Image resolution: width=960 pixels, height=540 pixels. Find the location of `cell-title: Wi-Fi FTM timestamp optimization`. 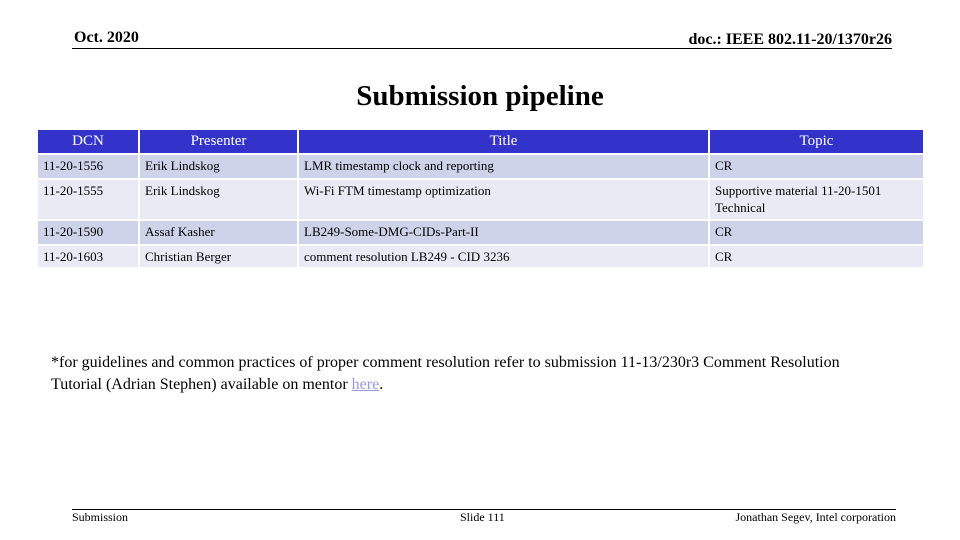

cell-title: Wi-Fi FTM timestamp optimization is located at coordinates (503, 199).